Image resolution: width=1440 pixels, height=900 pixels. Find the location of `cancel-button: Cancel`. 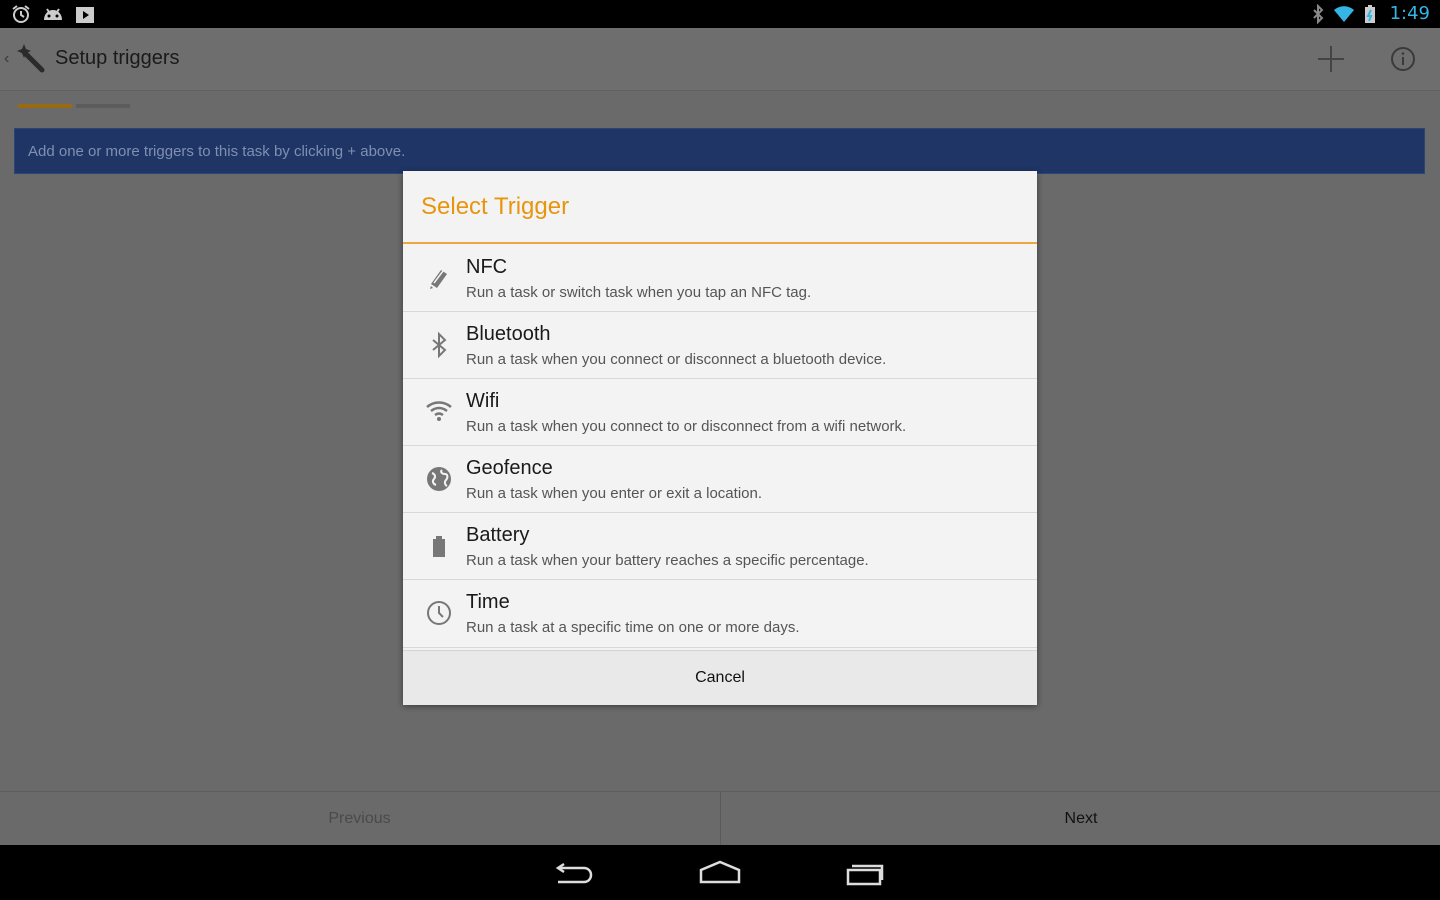

cancel-button: Cancel is located at coordinates (720, 677).